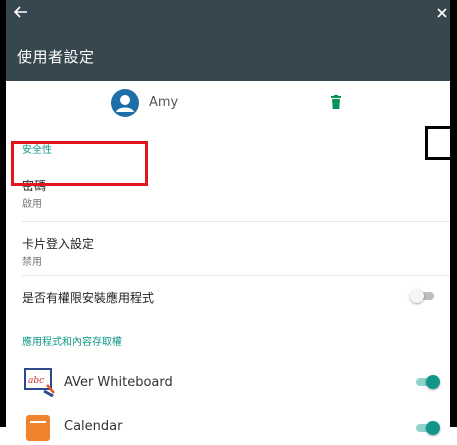 This screenshot has width=457, height=445. Describe the element at coordinates (125, 103) in the screenshot. I see `account-circle-icon` at that location.